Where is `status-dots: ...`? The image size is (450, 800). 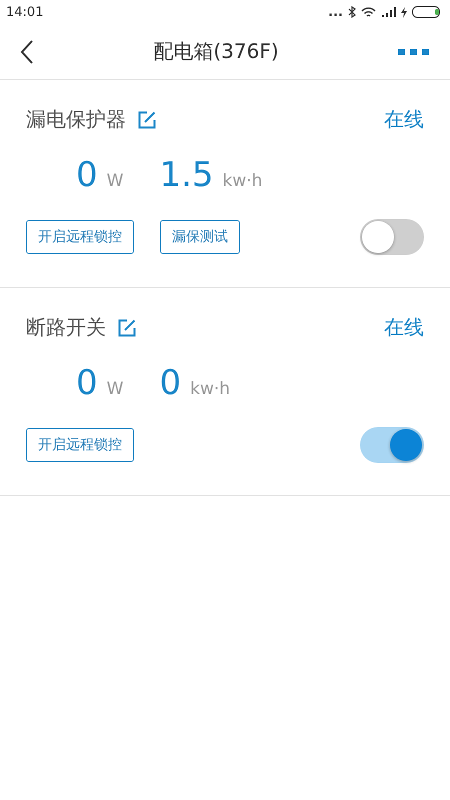
status-dots: ... is located at coordinates (335, 12).